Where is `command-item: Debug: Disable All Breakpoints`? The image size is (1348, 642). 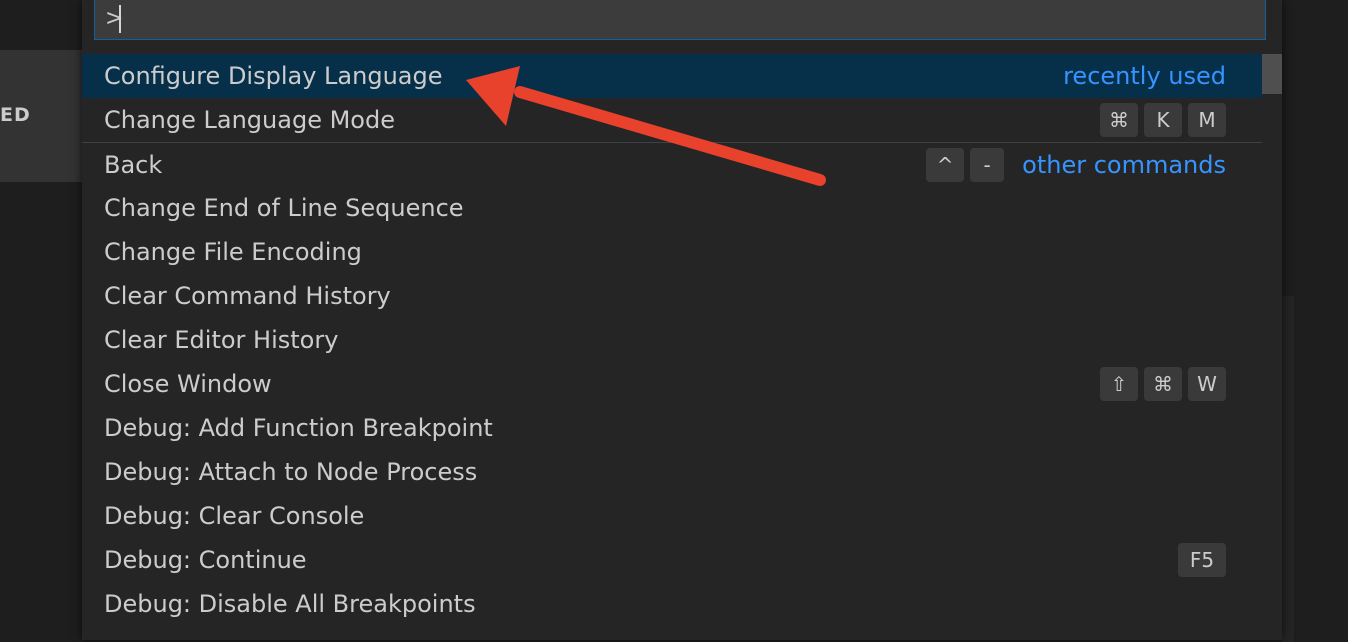
command-item: Debug: Disable All Breakpoints is located at coordinates (672, 604).